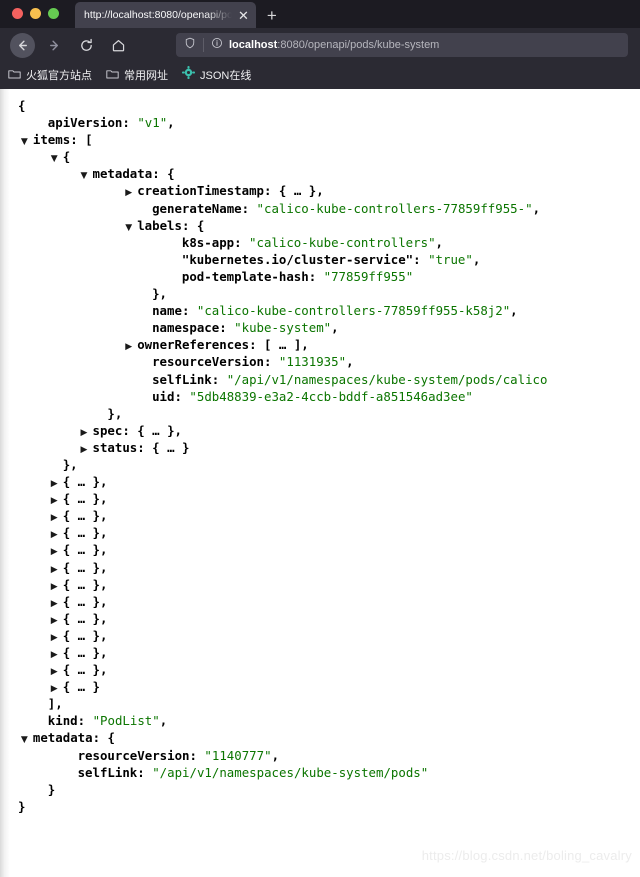  Describe the element at coordinates (245, 328) in the screenshot. I see `json-row-content: namespace: "kube-system",` at that location.